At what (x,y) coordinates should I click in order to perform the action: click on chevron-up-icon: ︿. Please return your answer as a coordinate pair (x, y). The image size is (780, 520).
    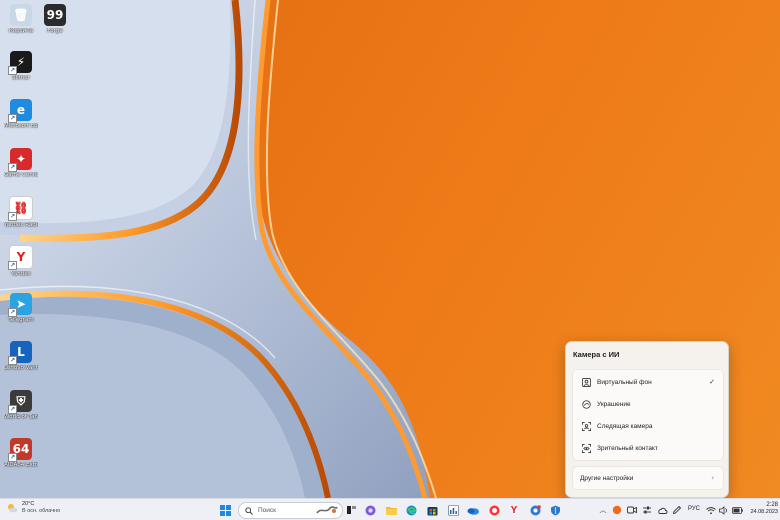
    Looking at the image, I should click on (603, 510).